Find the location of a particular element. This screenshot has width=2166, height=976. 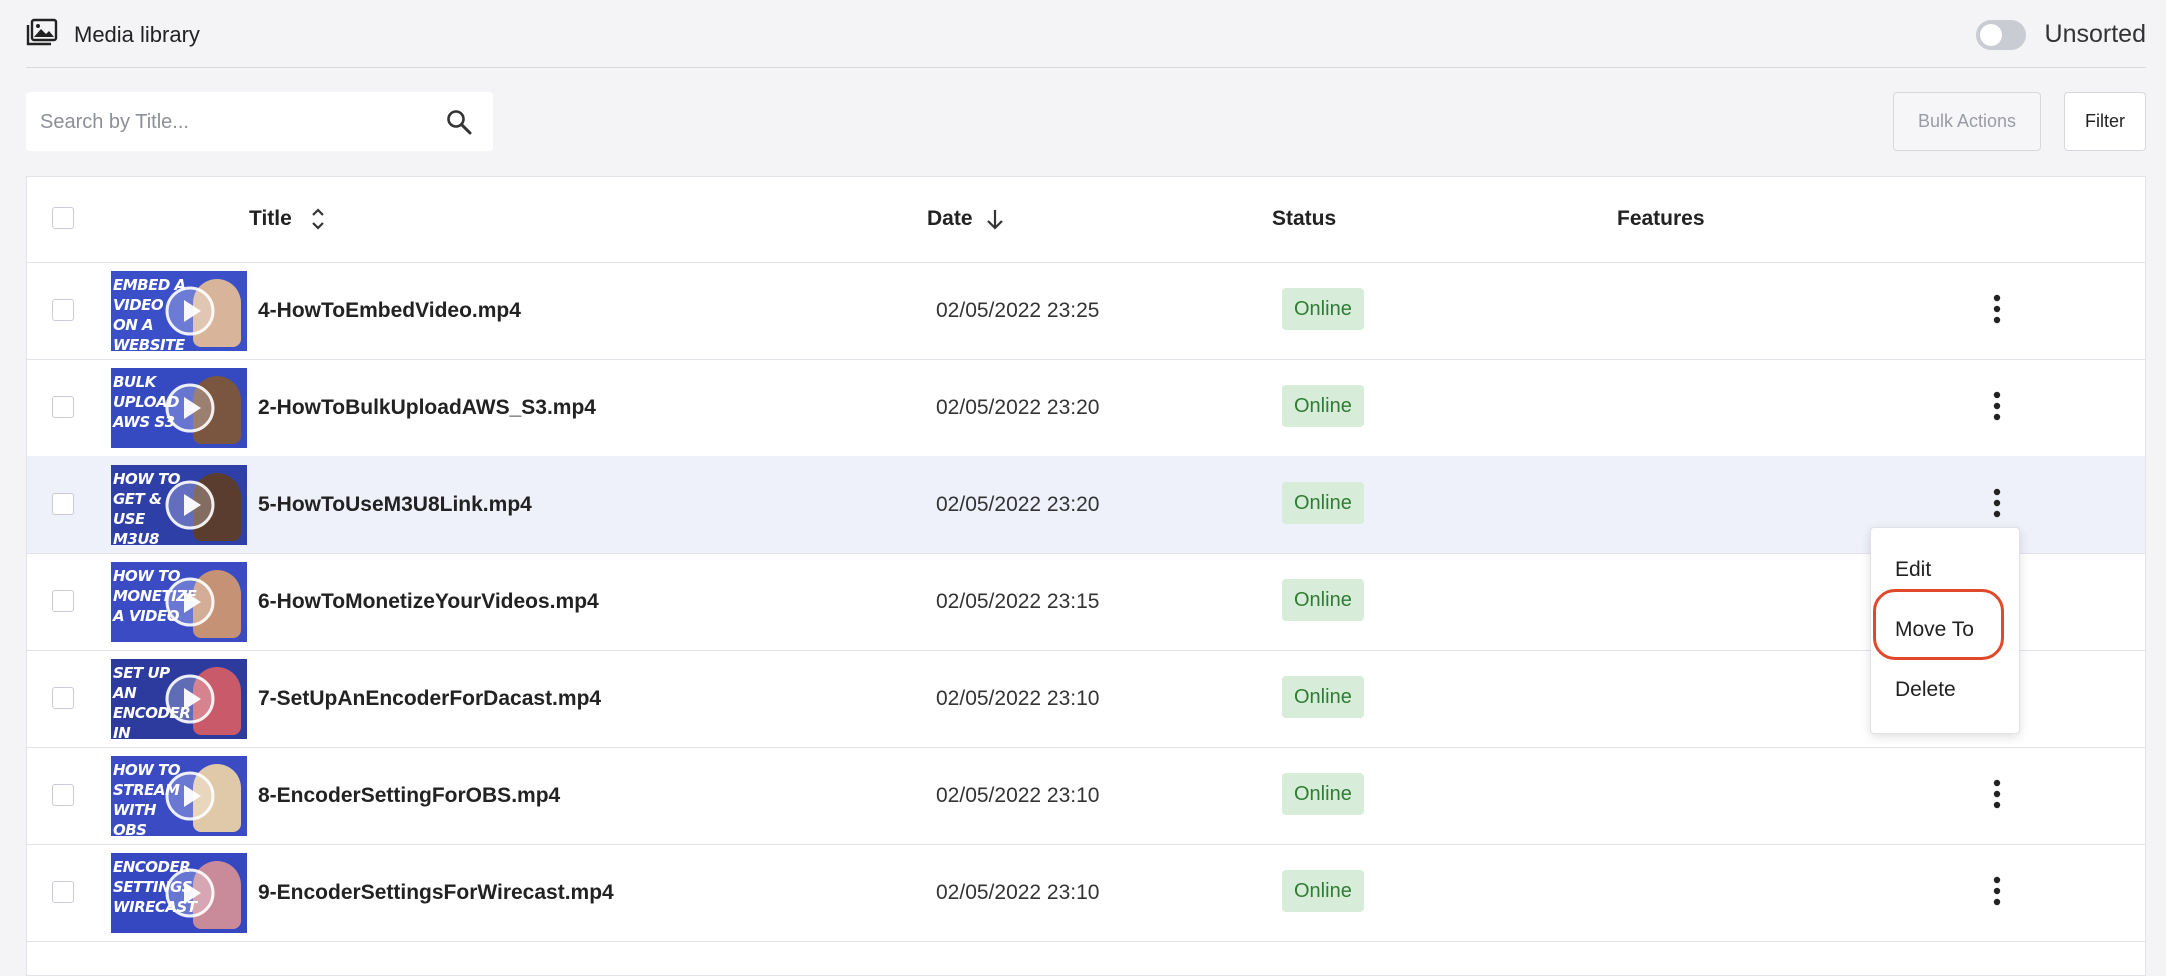

search-input is located at coordinates (240, 122).